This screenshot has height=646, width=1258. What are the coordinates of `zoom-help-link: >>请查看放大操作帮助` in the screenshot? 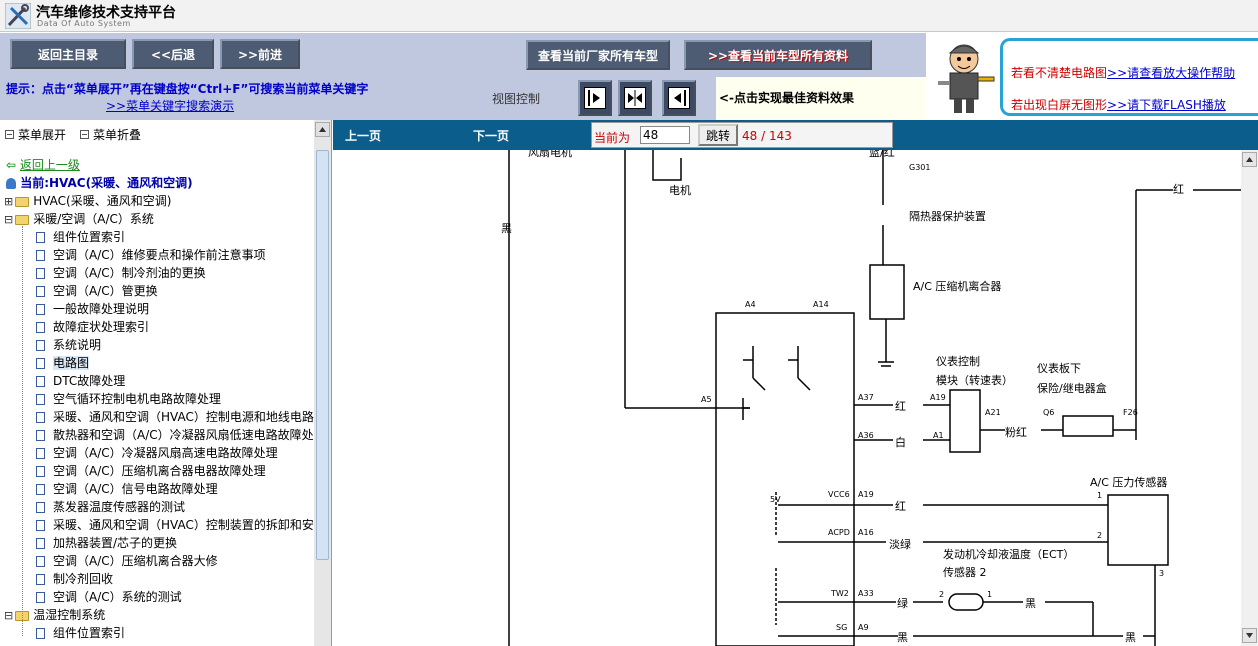 It's located at (1171, 73).